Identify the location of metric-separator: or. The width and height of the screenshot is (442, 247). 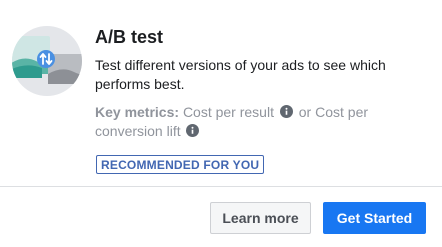
(305, 112).